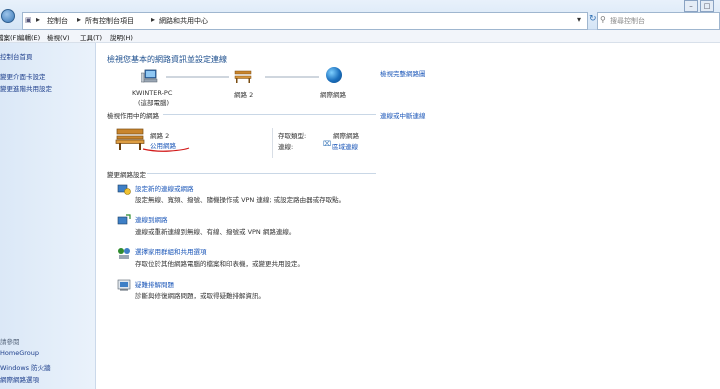 Image resolution: width=720 pixels, height=389 pixels. Describe the element at coordinates (16, 56) in the screenshot. I see `sidebar-item-home: 控制台首頁` at that location.